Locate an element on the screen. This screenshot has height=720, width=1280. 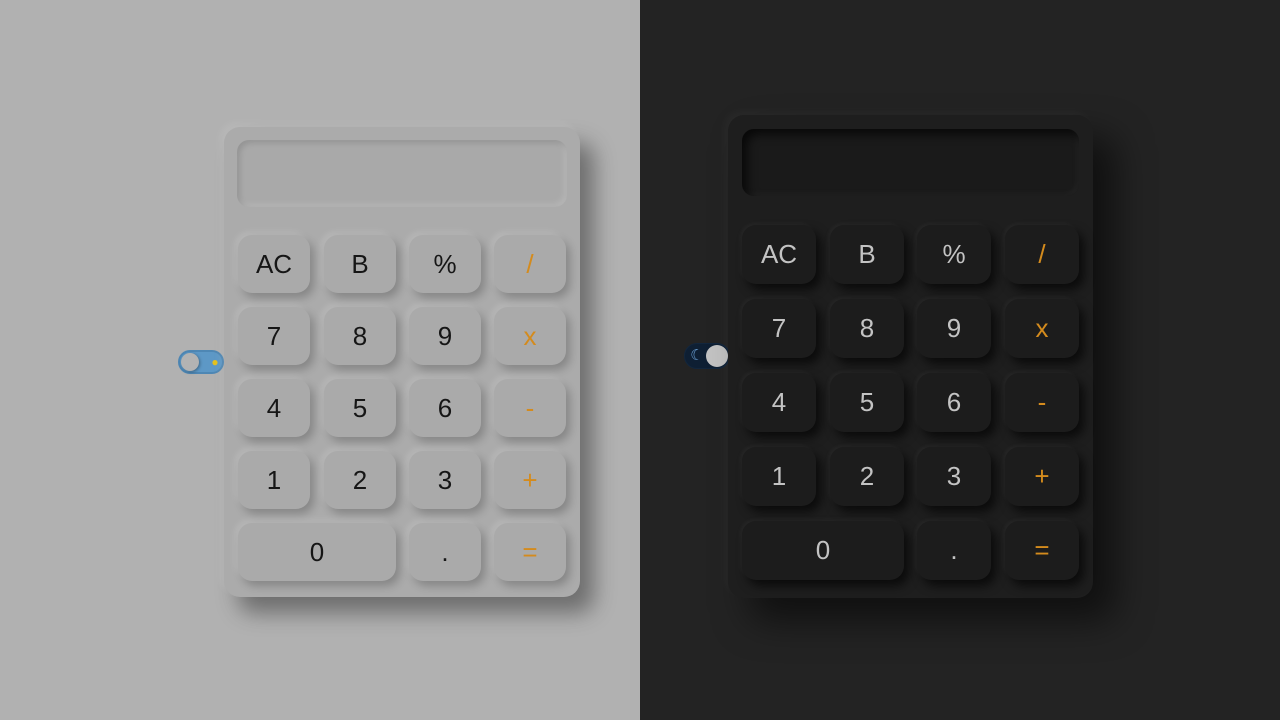
theme-toggle: ☾ is located at coordinates (707, 356).